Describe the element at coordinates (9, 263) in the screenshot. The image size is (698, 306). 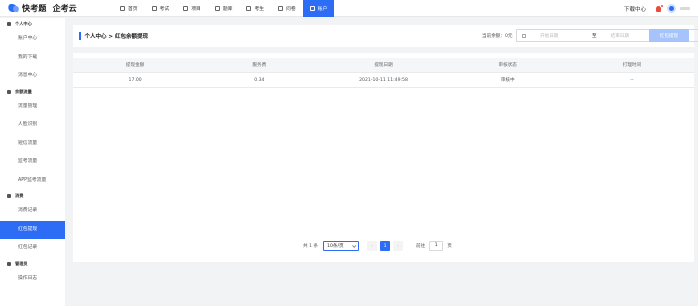
I see `admin-icon` at that location.